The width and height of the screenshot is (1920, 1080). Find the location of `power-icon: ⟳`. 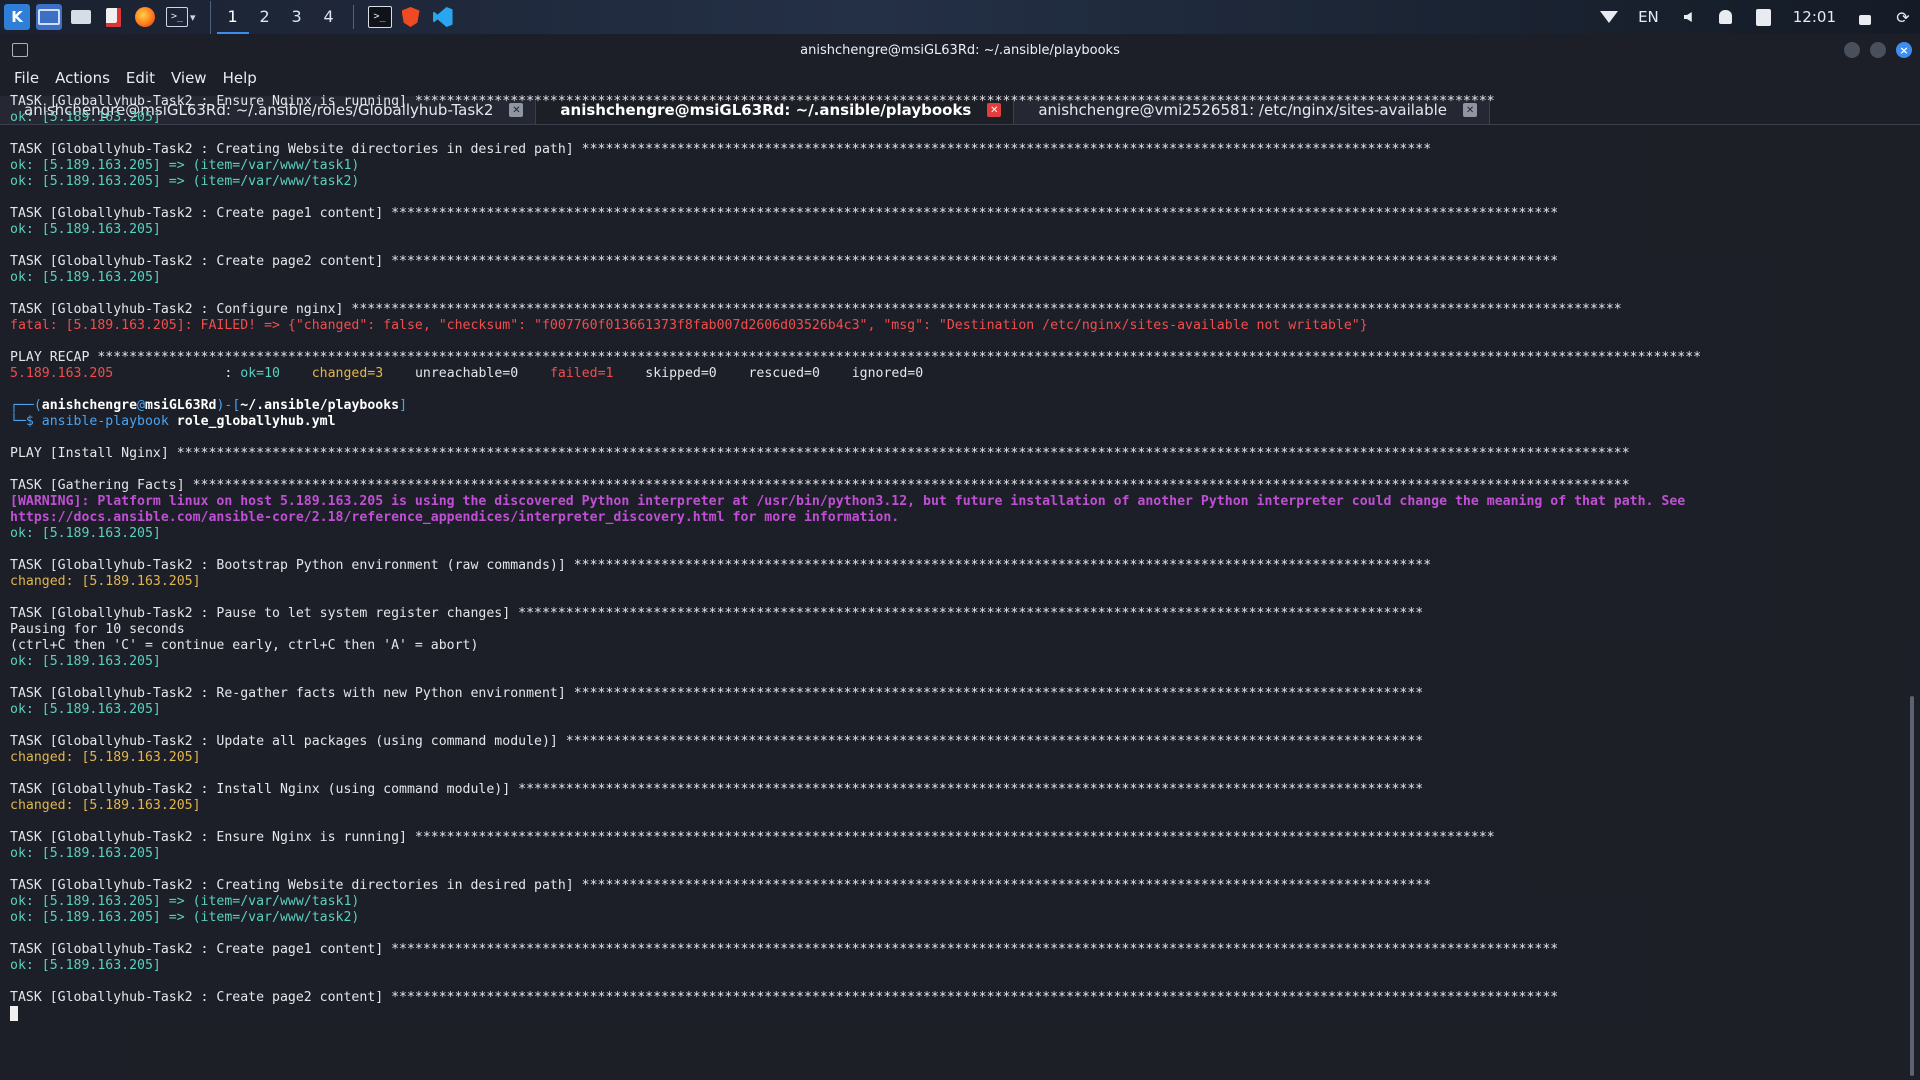

power-icon: ⟳ is located at coordinates (1903, 17).